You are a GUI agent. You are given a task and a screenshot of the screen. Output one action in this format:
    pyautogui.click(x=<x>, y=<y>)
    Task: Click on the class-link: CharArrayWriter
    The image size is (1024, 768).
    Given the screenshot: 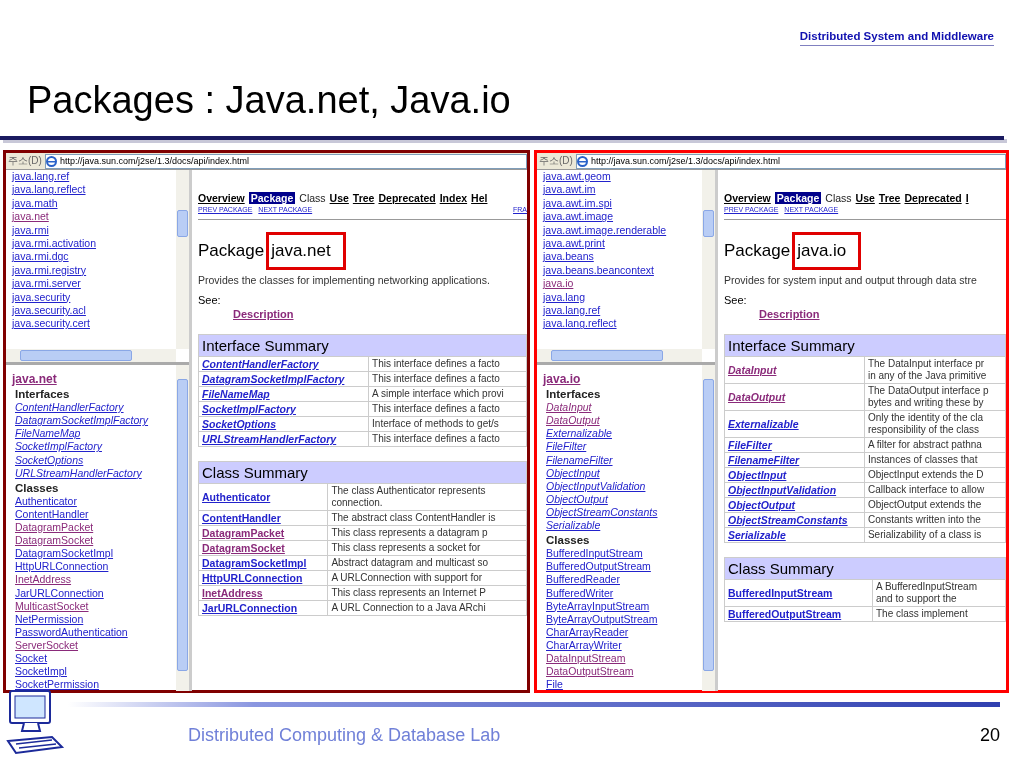 What is the action you would take?
    pyautogui.click(x=584, y=645)
    